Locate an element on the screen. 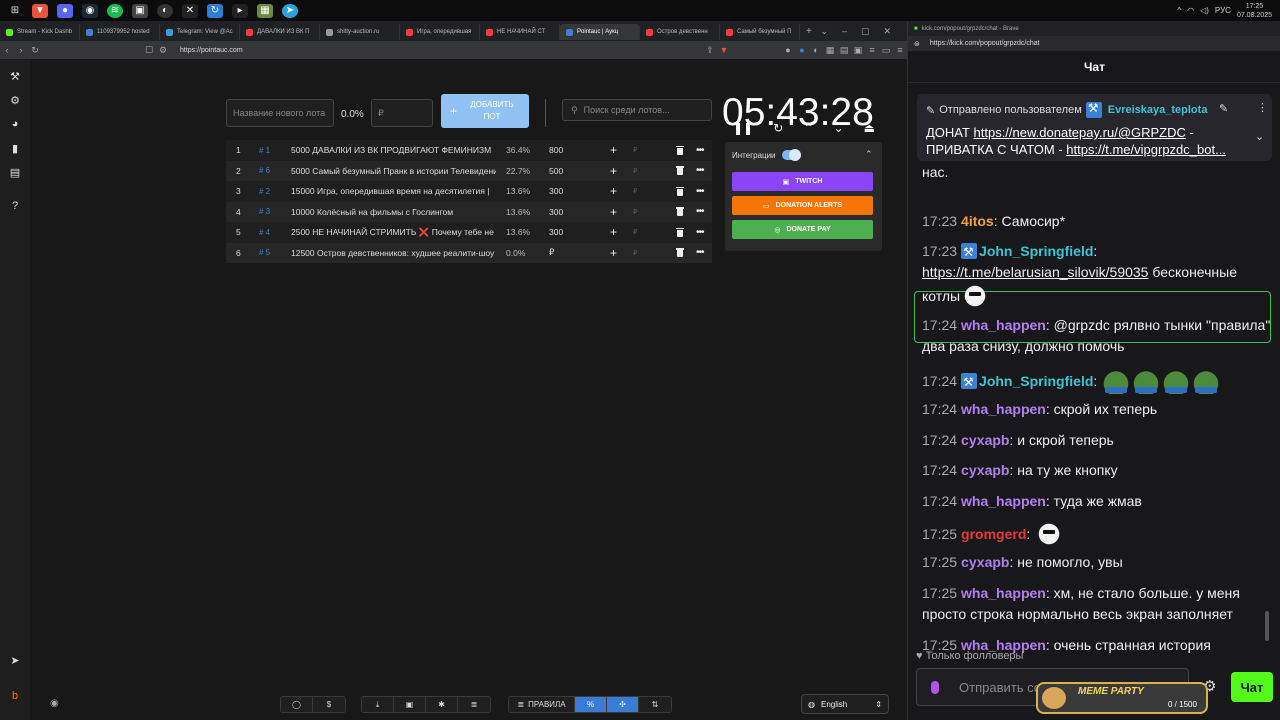 This screenshot has height=720, width=1280. browser-tab: Telegram: View @Ac is located at coordinates (200, 32).